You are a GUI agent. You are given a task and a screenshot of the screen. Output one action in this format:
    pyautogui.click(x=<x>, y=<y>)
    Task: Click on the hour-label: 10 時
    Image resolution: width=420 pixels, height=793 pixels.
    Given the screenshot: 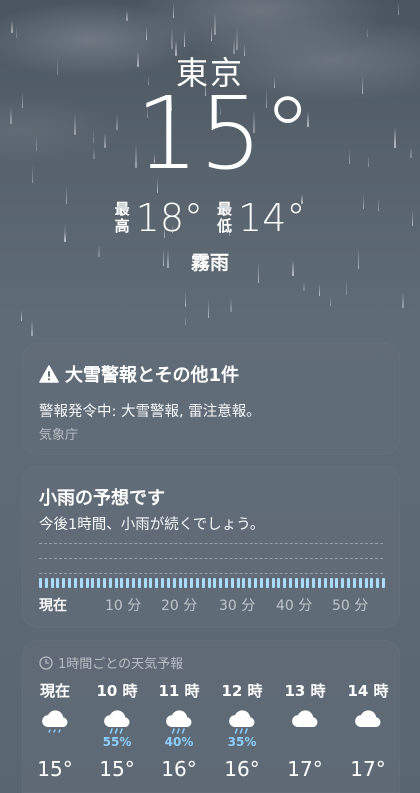 What is the action you would take?
    pyautogui.click(x=117, y=691)
    